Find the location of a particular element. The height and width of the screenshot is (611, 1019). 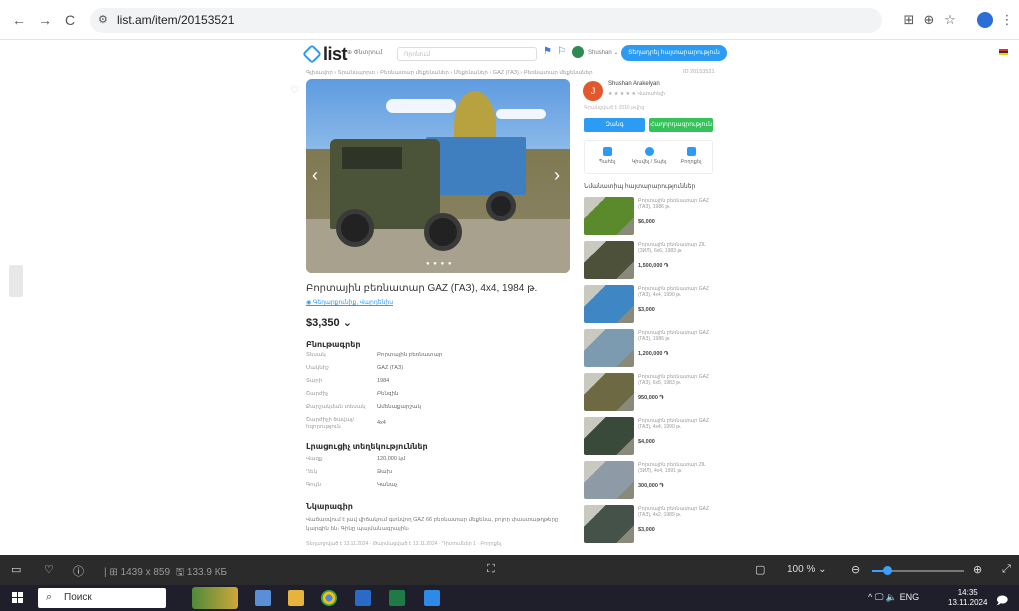

truck-bed is located at coordinates (476, 166).